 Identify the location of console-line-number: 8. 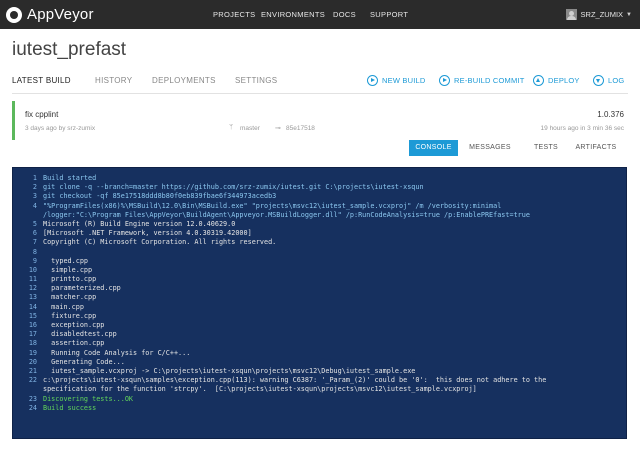
(34, 251).